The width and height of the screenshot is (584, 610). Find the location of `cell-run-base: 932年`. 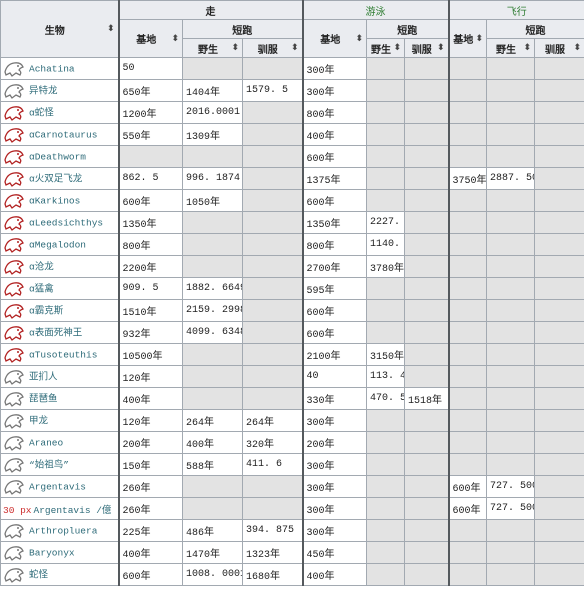

cell-run-base: 932年 is located at coordinates (150, 332).